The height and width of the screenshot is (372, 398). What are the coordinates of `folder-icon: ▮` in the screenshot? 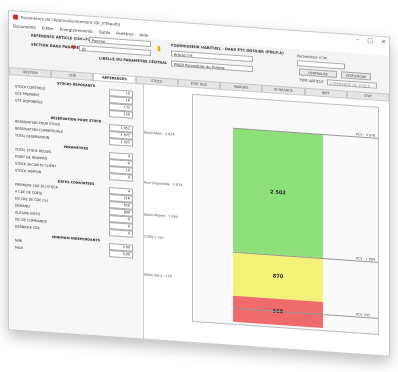 It's located at (159, 48).